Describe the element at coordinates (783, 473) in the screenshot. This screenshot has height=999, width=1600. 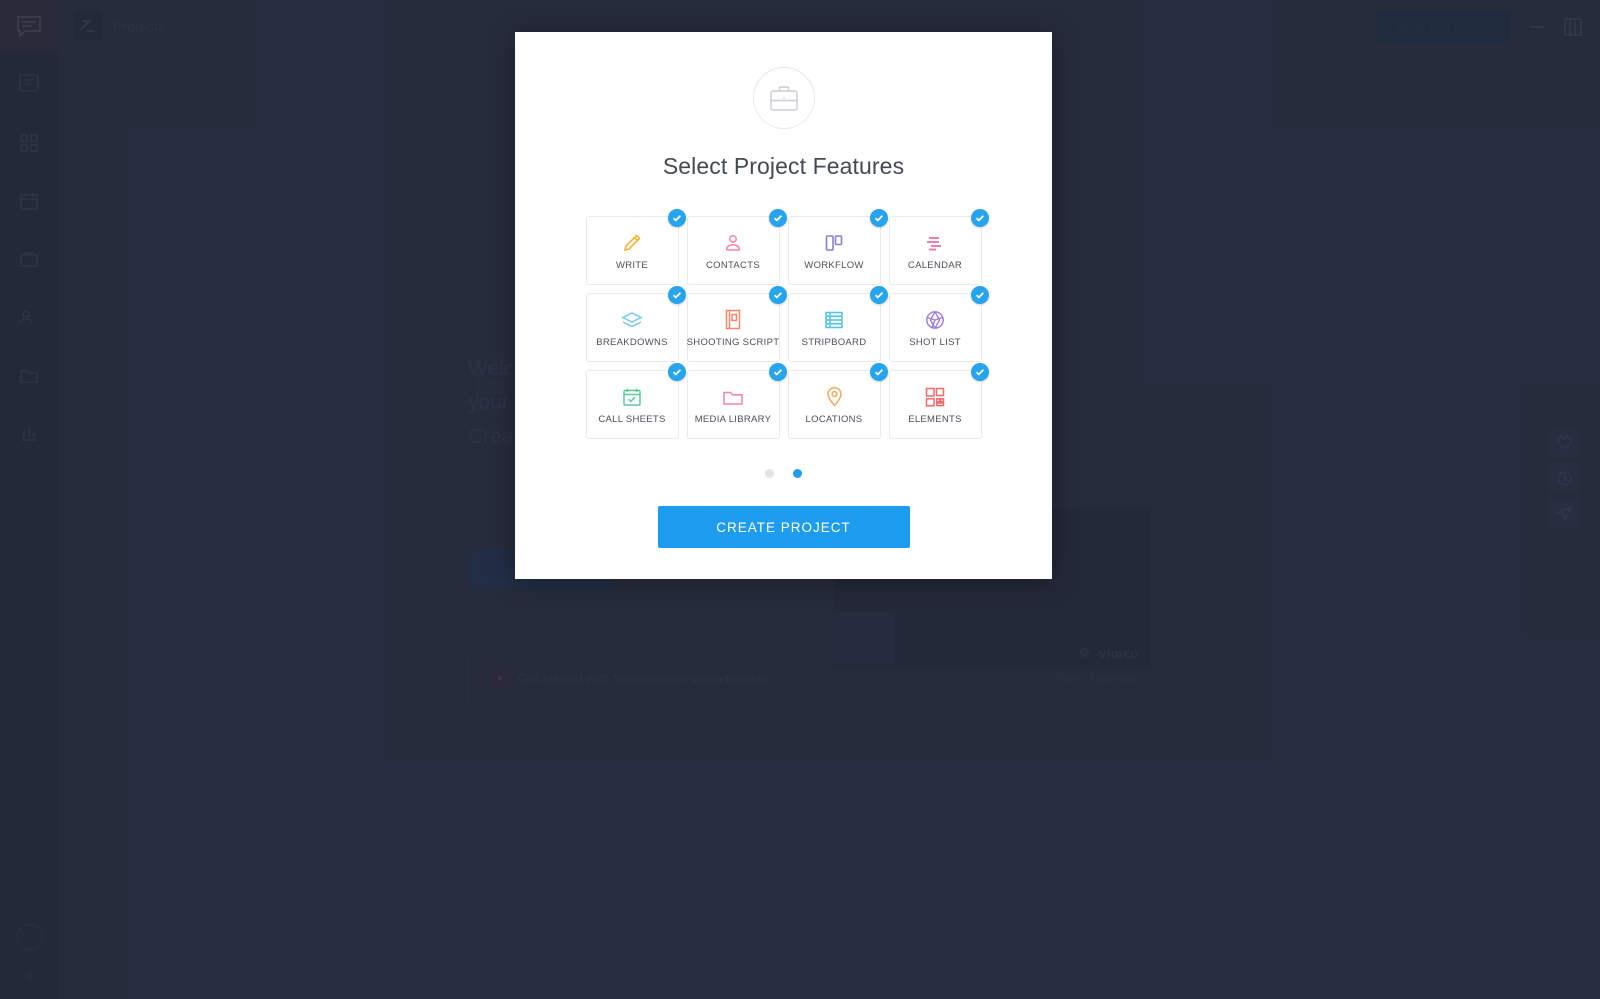
I see `pagination-dots` at that location.